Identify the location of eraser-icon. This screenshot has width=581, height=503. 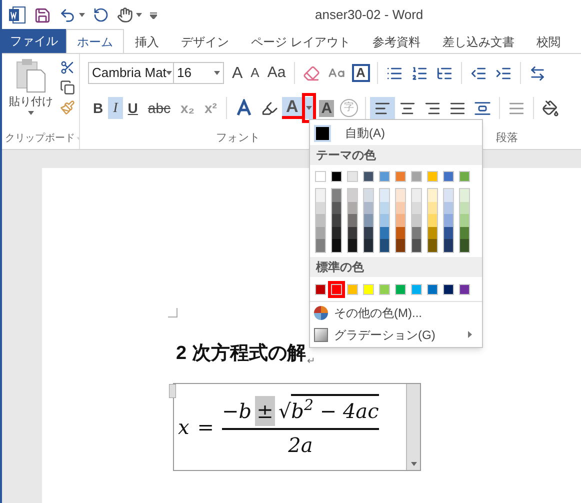
(311, 73).